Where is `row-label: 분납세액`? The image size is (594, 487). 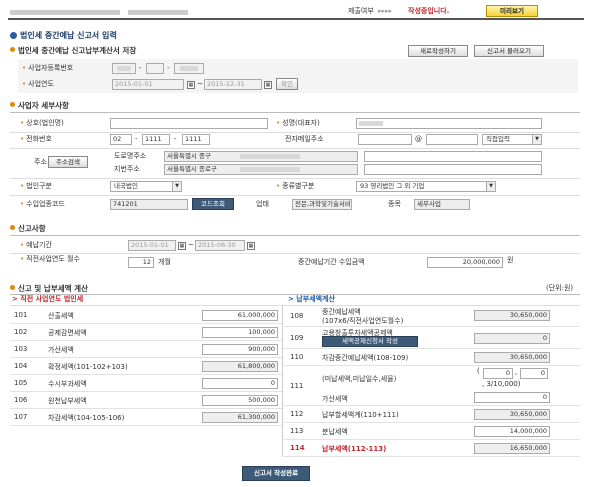 row-label: 분납세액 is located at coordinates (335, 432).